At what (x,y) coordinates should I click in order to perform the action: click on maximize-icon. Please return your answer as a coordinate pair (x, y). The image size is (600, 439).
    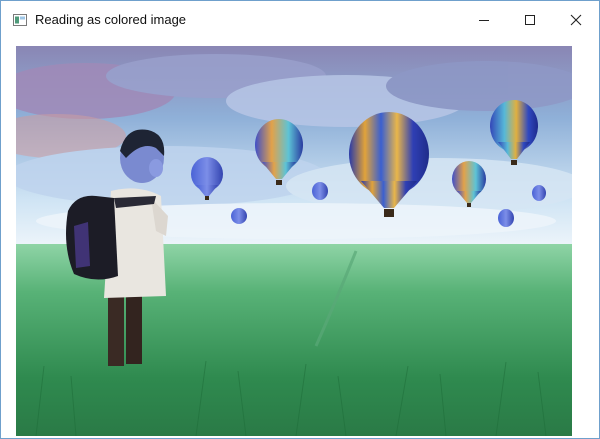
    Looking at the image, I should click on (530, 20).